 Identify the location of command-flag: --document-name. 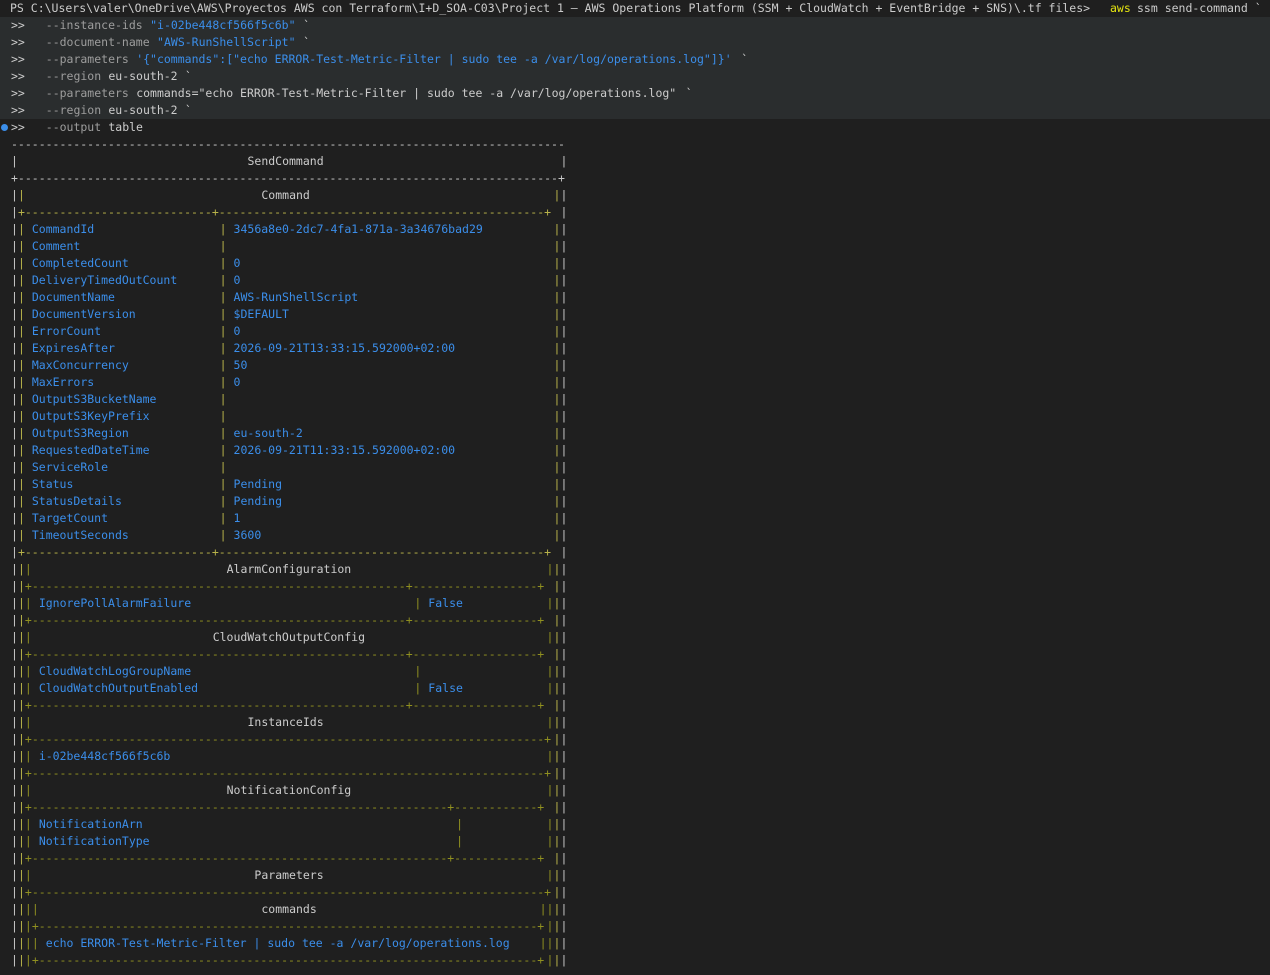
(97, 42).